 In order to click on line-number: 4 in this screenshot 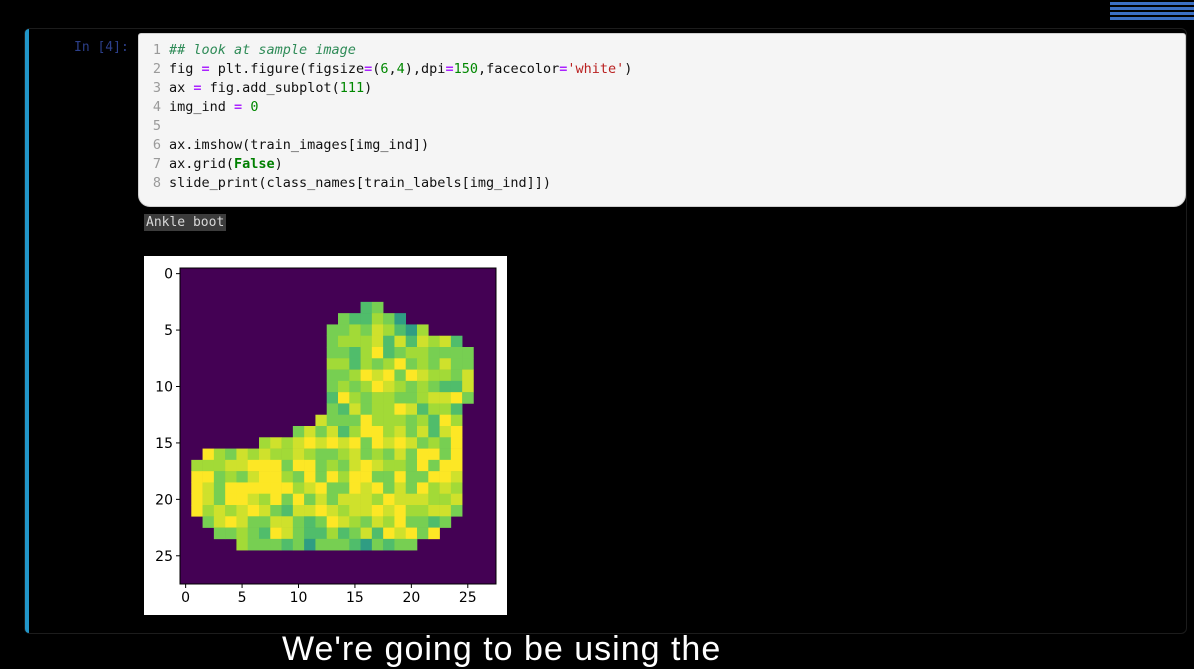, I will do `click(156, 107)`.